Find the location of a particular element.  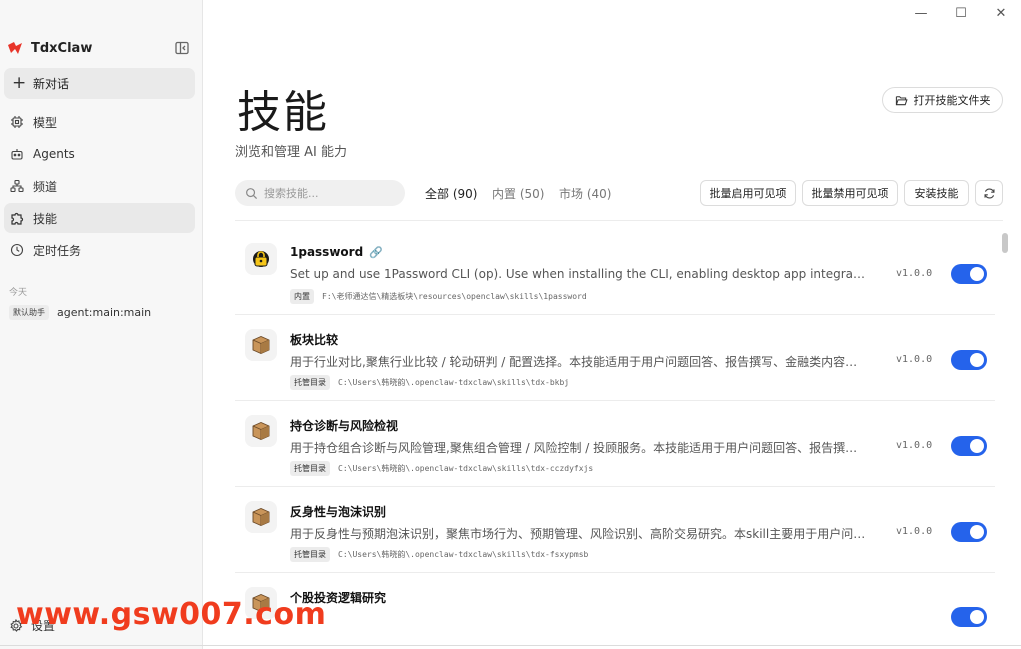

sidebar-item-channels: 频道 is located at coordinates (99, 186).